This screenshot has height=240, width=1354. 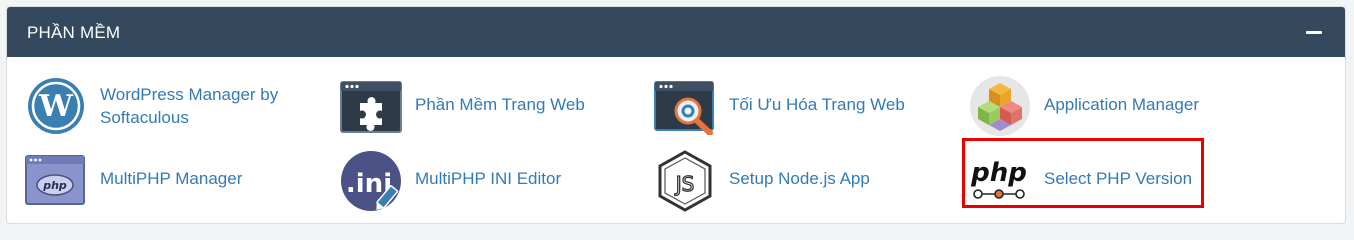 I want to click on wordpress-icon: W, so click(x=56, y=106).